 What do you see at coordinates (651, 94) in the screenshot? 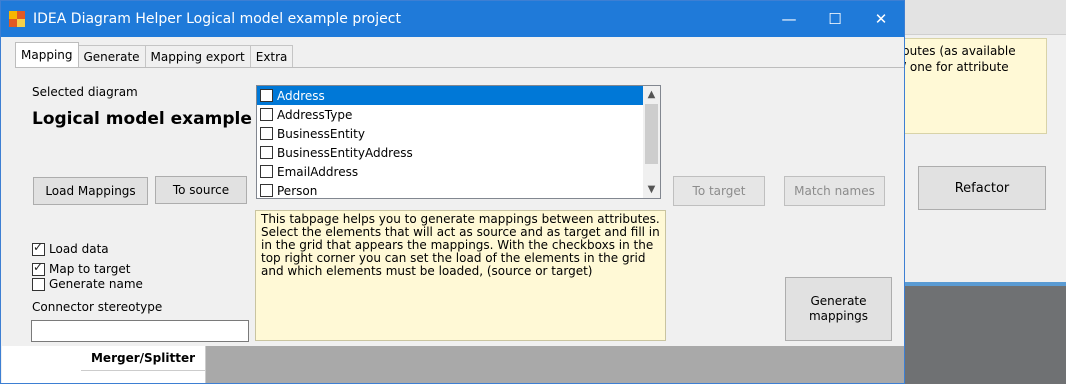
I see `scroll-up-icon: ▲` at bounding box center [651, 94].